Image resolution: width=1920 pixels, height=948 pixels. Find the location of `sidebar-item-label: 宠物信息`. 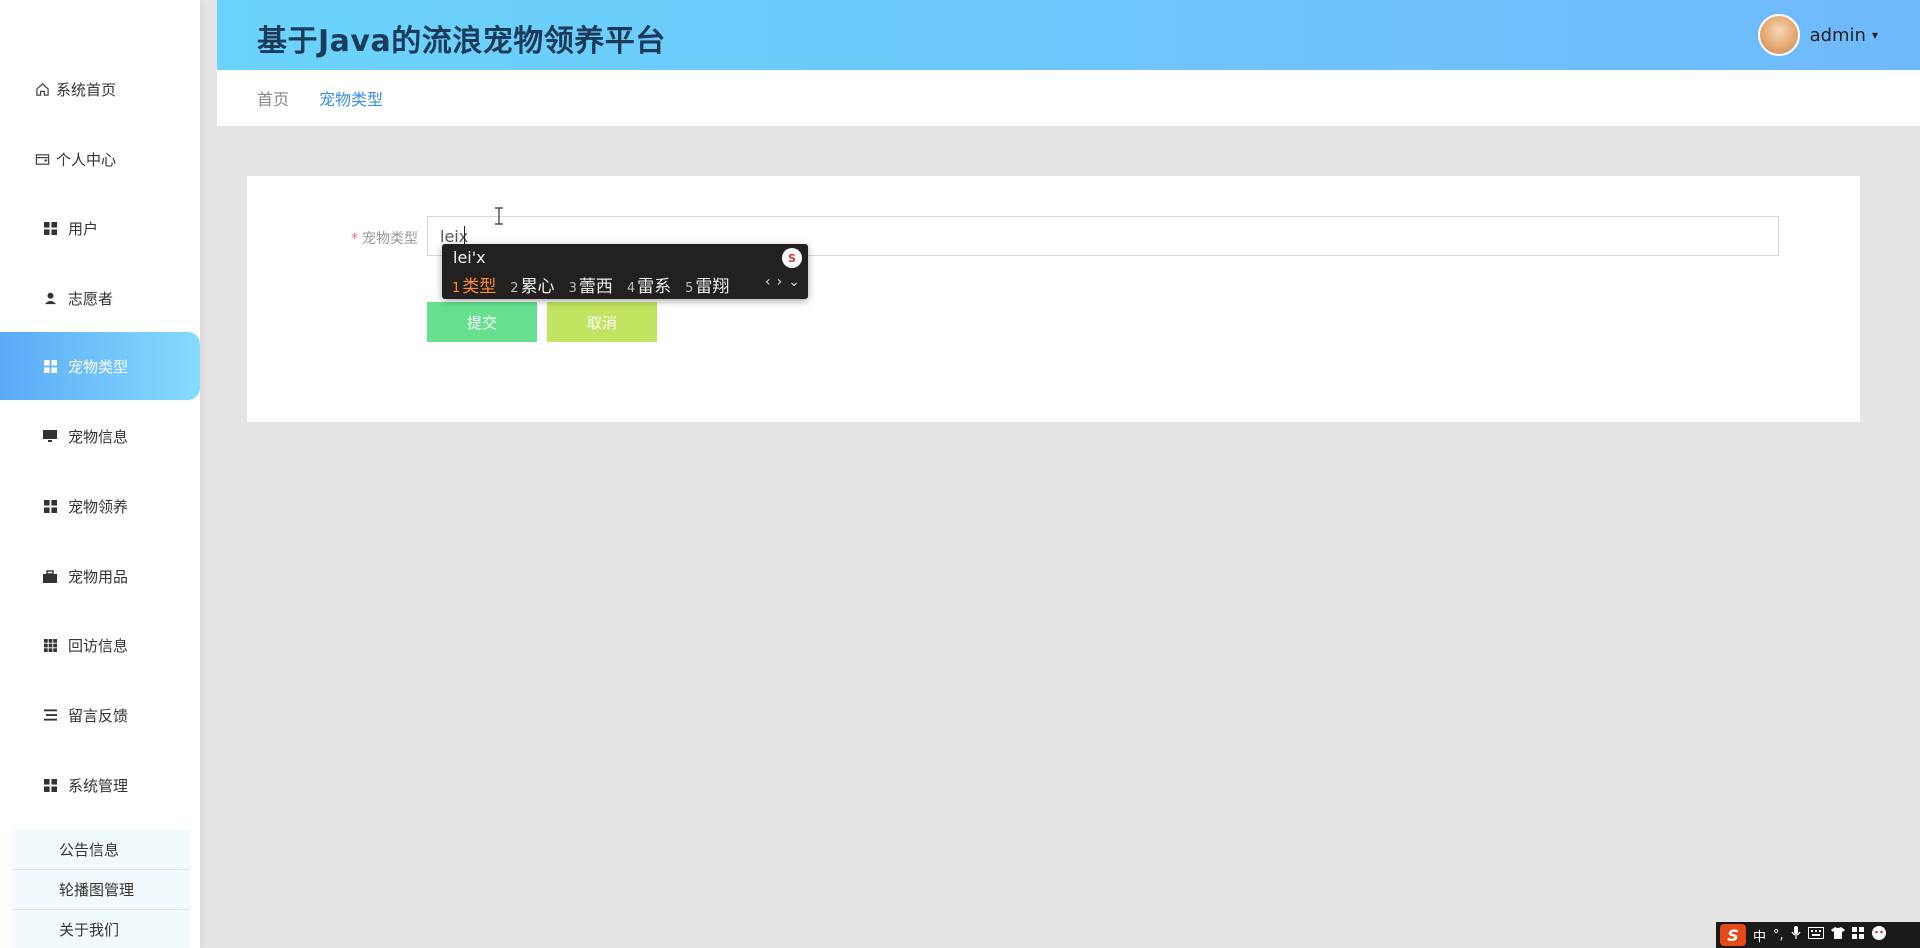

sidebar-item-label: 宠物信息 is located at coordinates (98, 436).